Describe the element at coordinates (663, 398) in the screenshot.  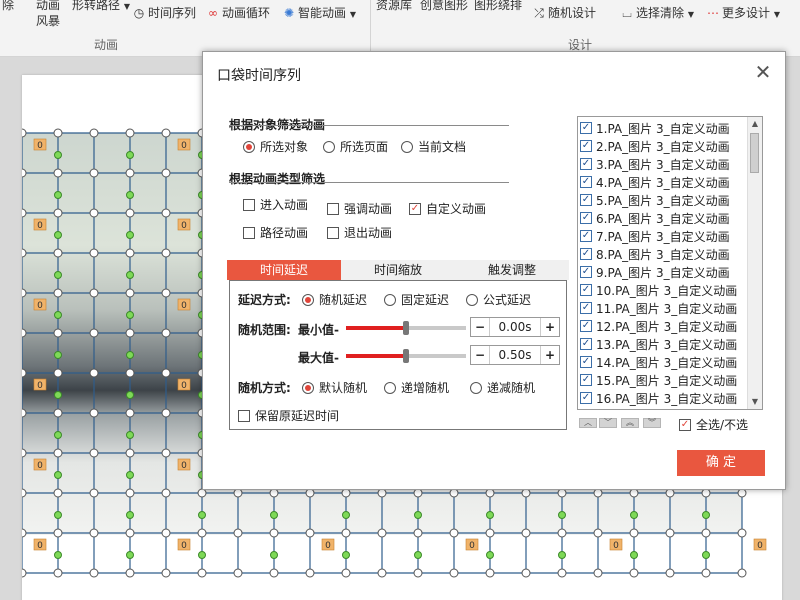
I see `animation-list-item: ✓ 16.PA_图片 3_自定义动画` at that location.